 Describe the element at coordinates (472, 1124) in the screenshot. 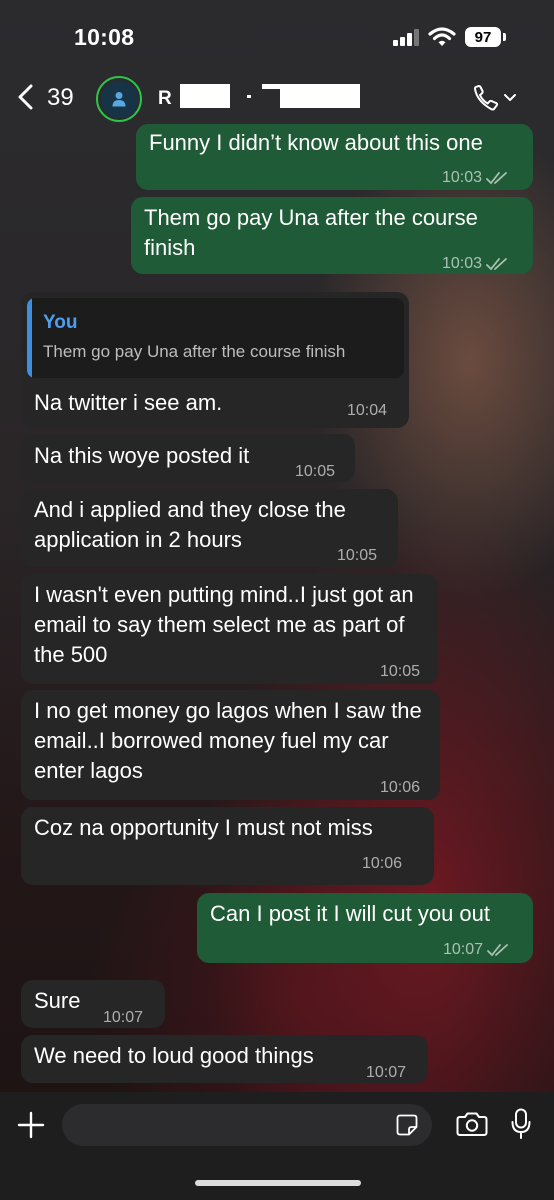

I see `camera-icon` at that location.